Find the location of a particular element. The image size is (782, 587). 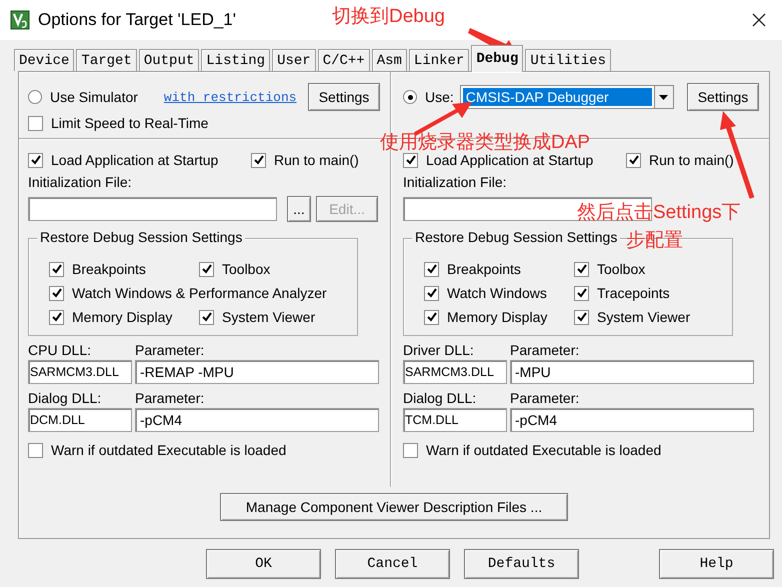

dialog-button: Defaults is located at coordinates (521, 564).